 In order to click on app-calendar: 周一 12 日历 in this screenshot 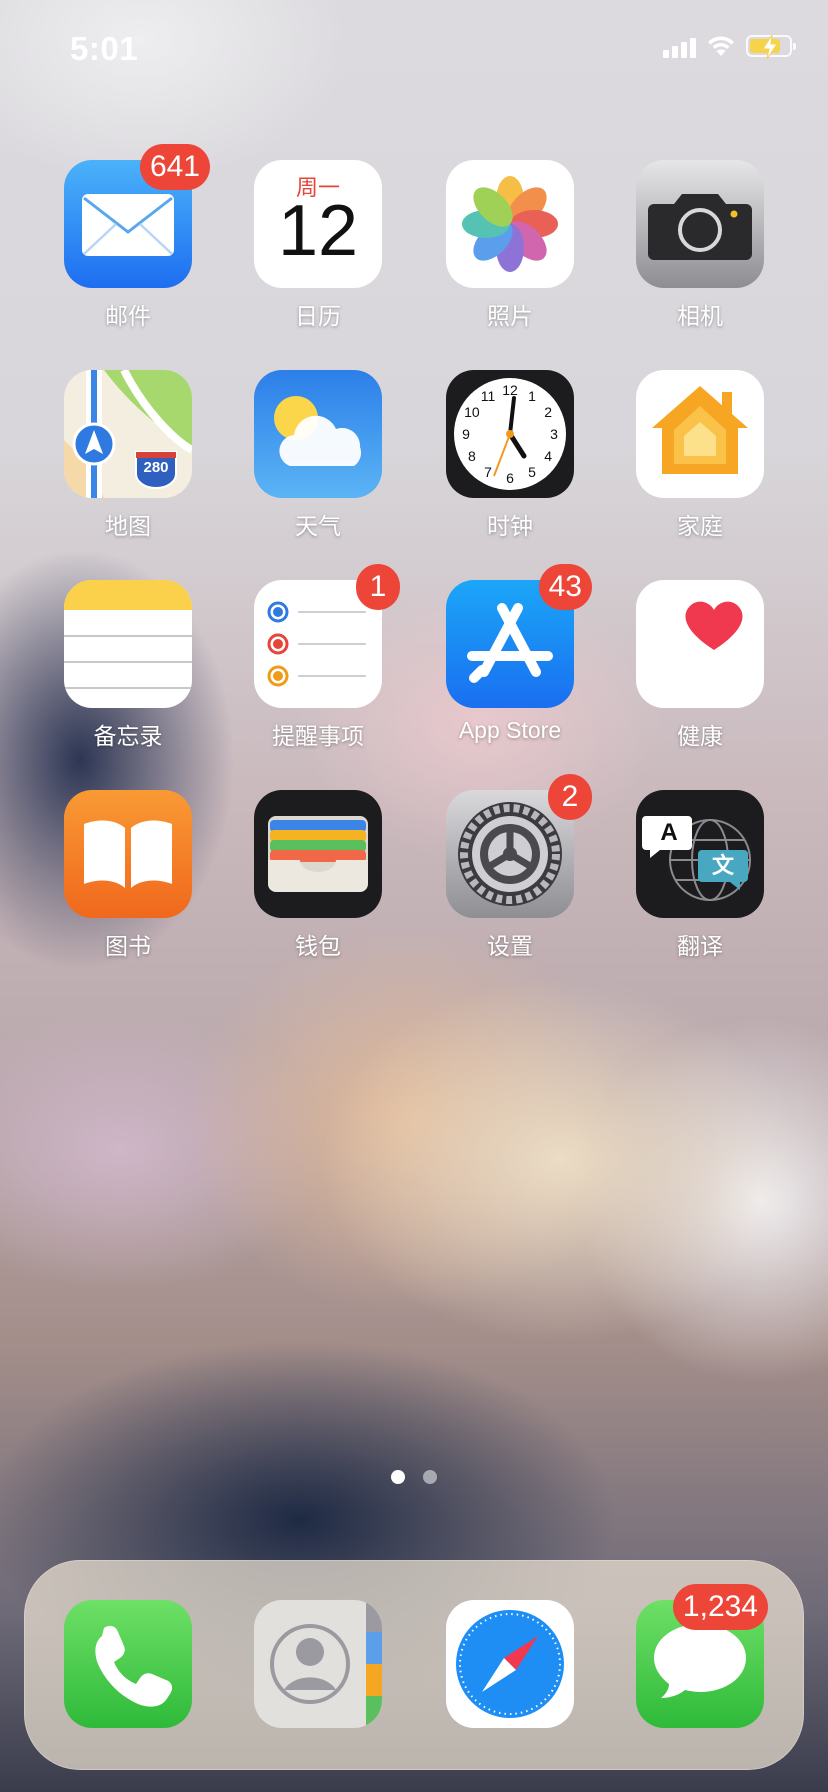, I will do `click(318, 245)`.